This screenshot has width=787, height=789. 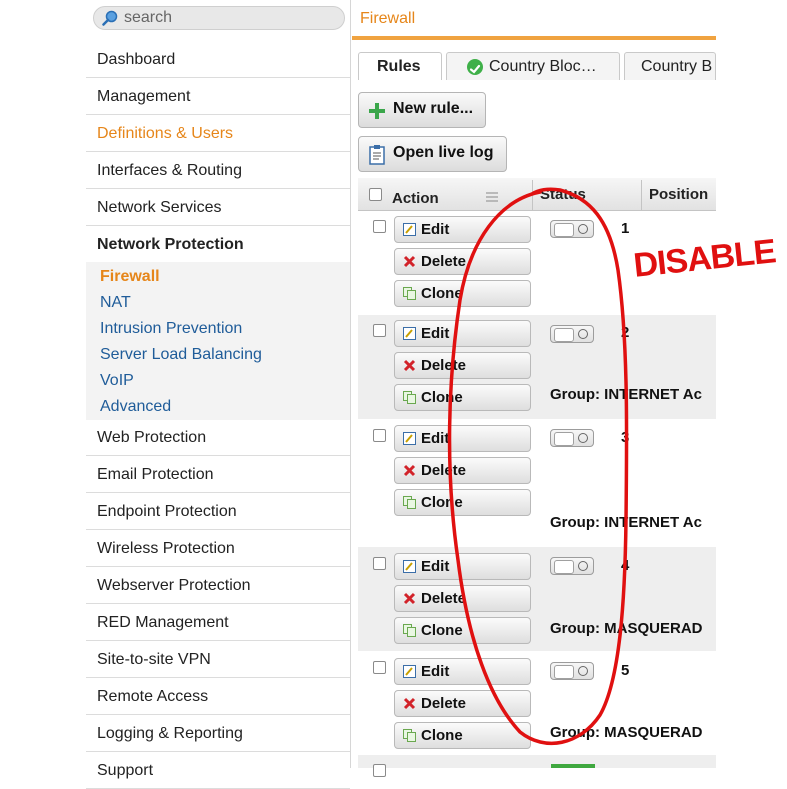 I want to click on column-menu-icon, so click(x=492, y=197).